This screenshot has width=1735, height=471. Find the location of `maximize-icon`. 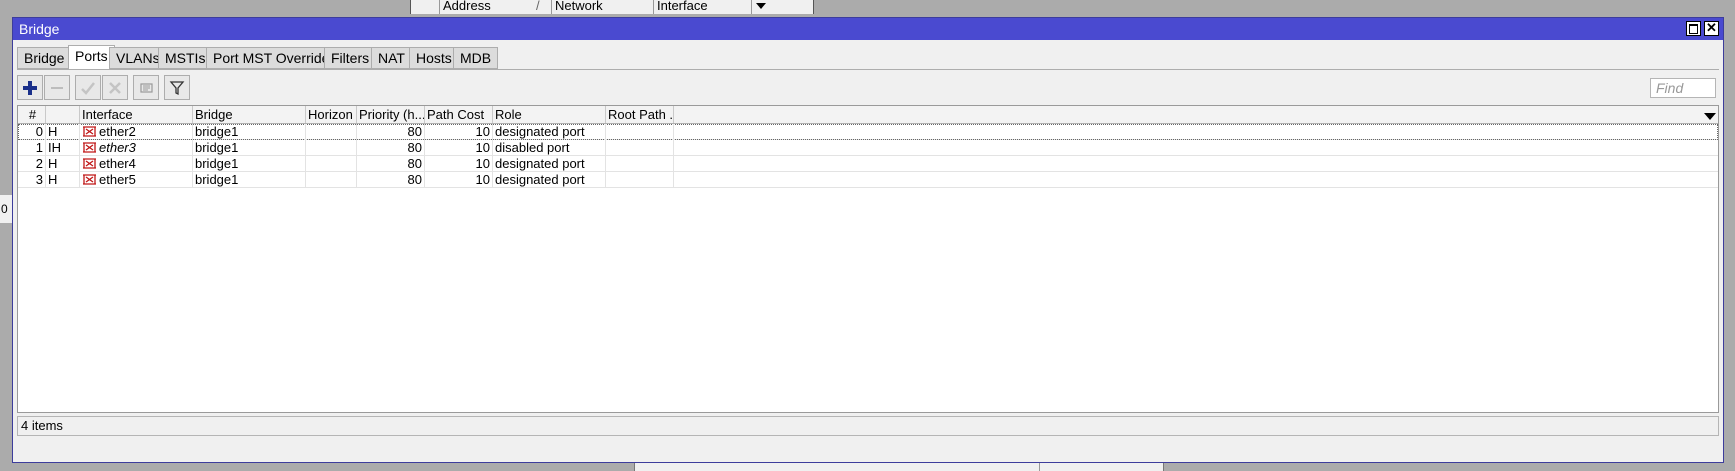

maximize-icon is located at coordinates (1693, 29).